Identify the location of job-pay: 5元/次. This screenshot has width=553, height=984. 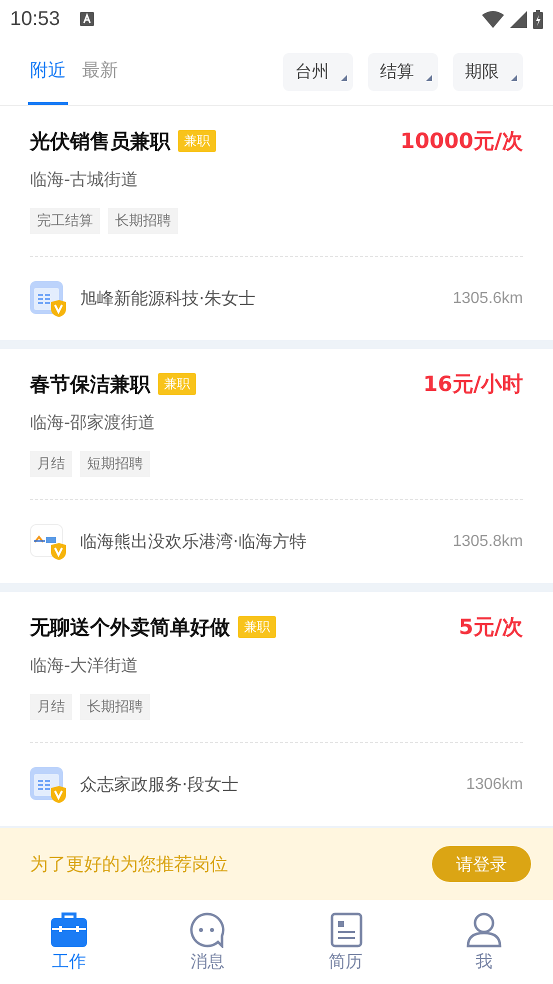
(490, 627).